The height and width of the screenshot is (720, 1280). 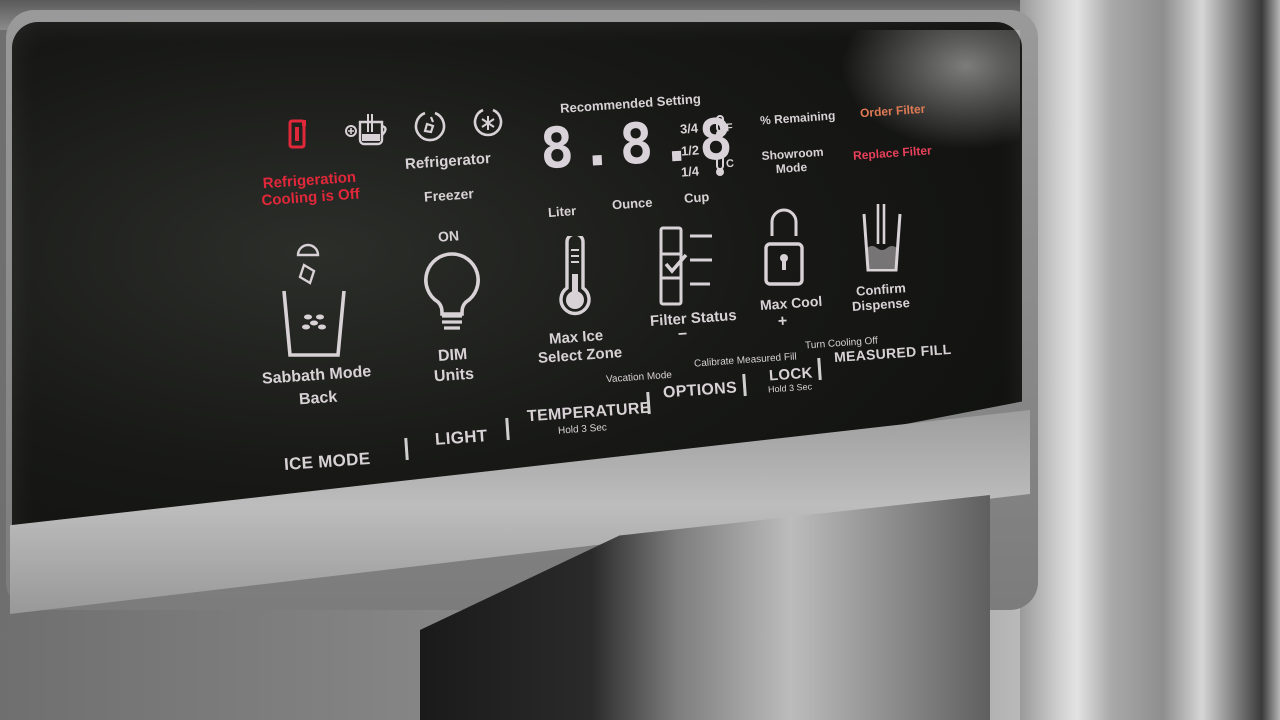 I want to click on light-button: LIGHT, so click(x=461, y=438).